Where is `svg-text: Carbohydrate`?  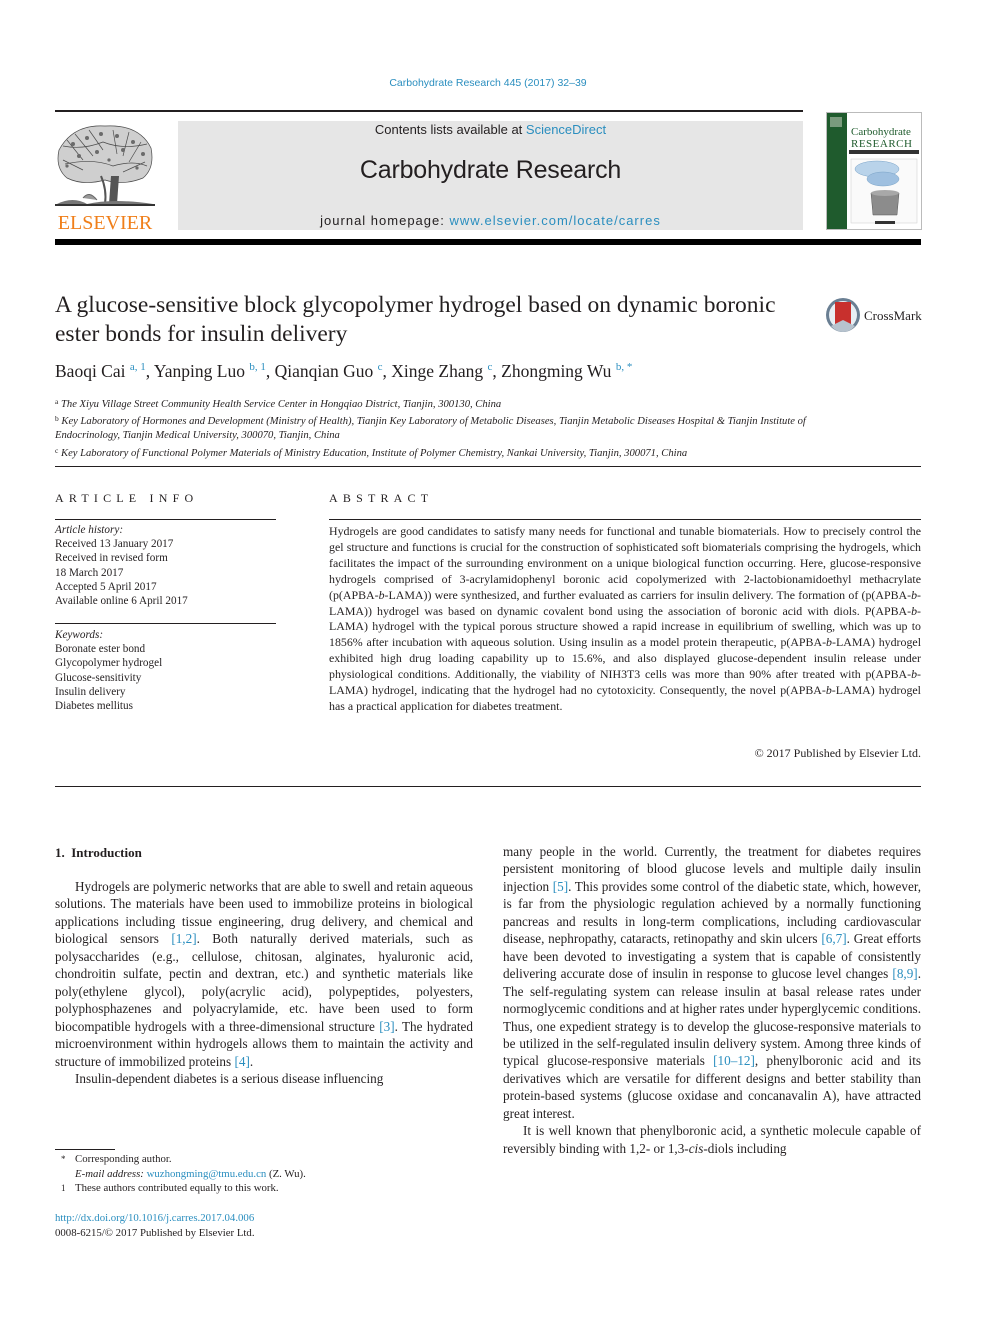
svg-text: Carbohydrate is located at coordinates (881, 132).